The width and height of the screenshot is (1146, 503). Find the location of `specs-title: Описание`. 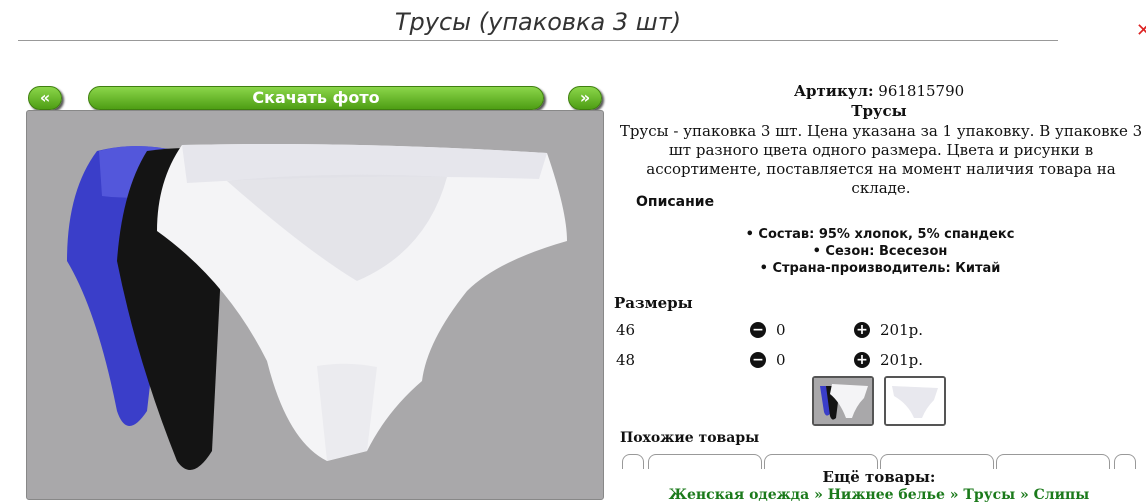

specs-title: Описание is located at coordinates (675, 202).